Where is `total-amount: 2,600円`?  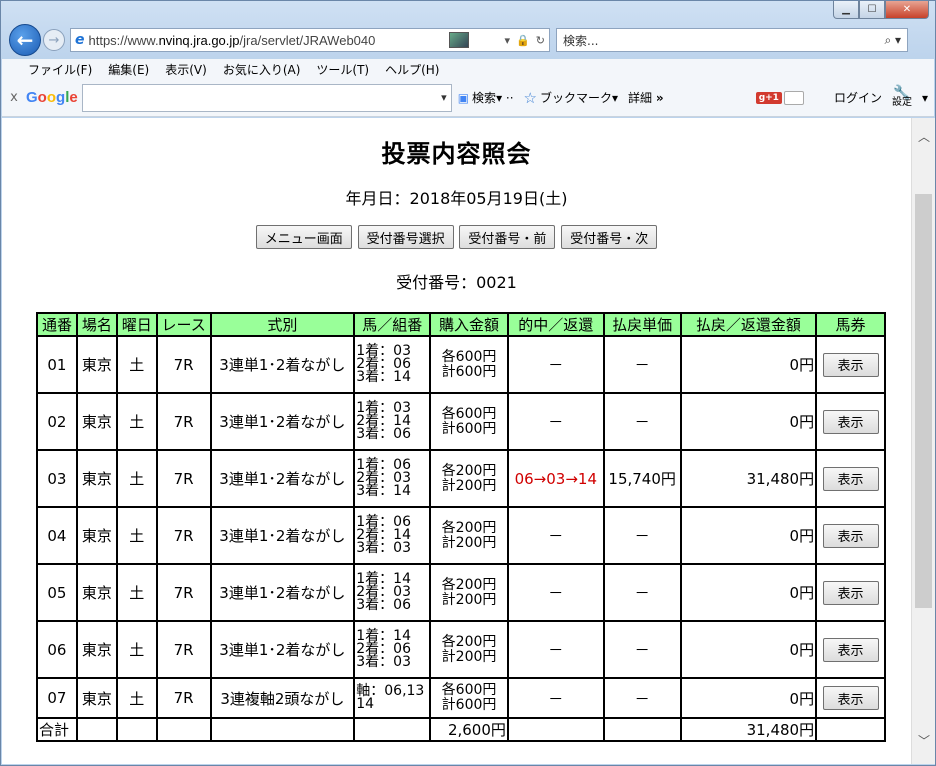
total-amount: 2,600円 is located at coordinates (469, 729).